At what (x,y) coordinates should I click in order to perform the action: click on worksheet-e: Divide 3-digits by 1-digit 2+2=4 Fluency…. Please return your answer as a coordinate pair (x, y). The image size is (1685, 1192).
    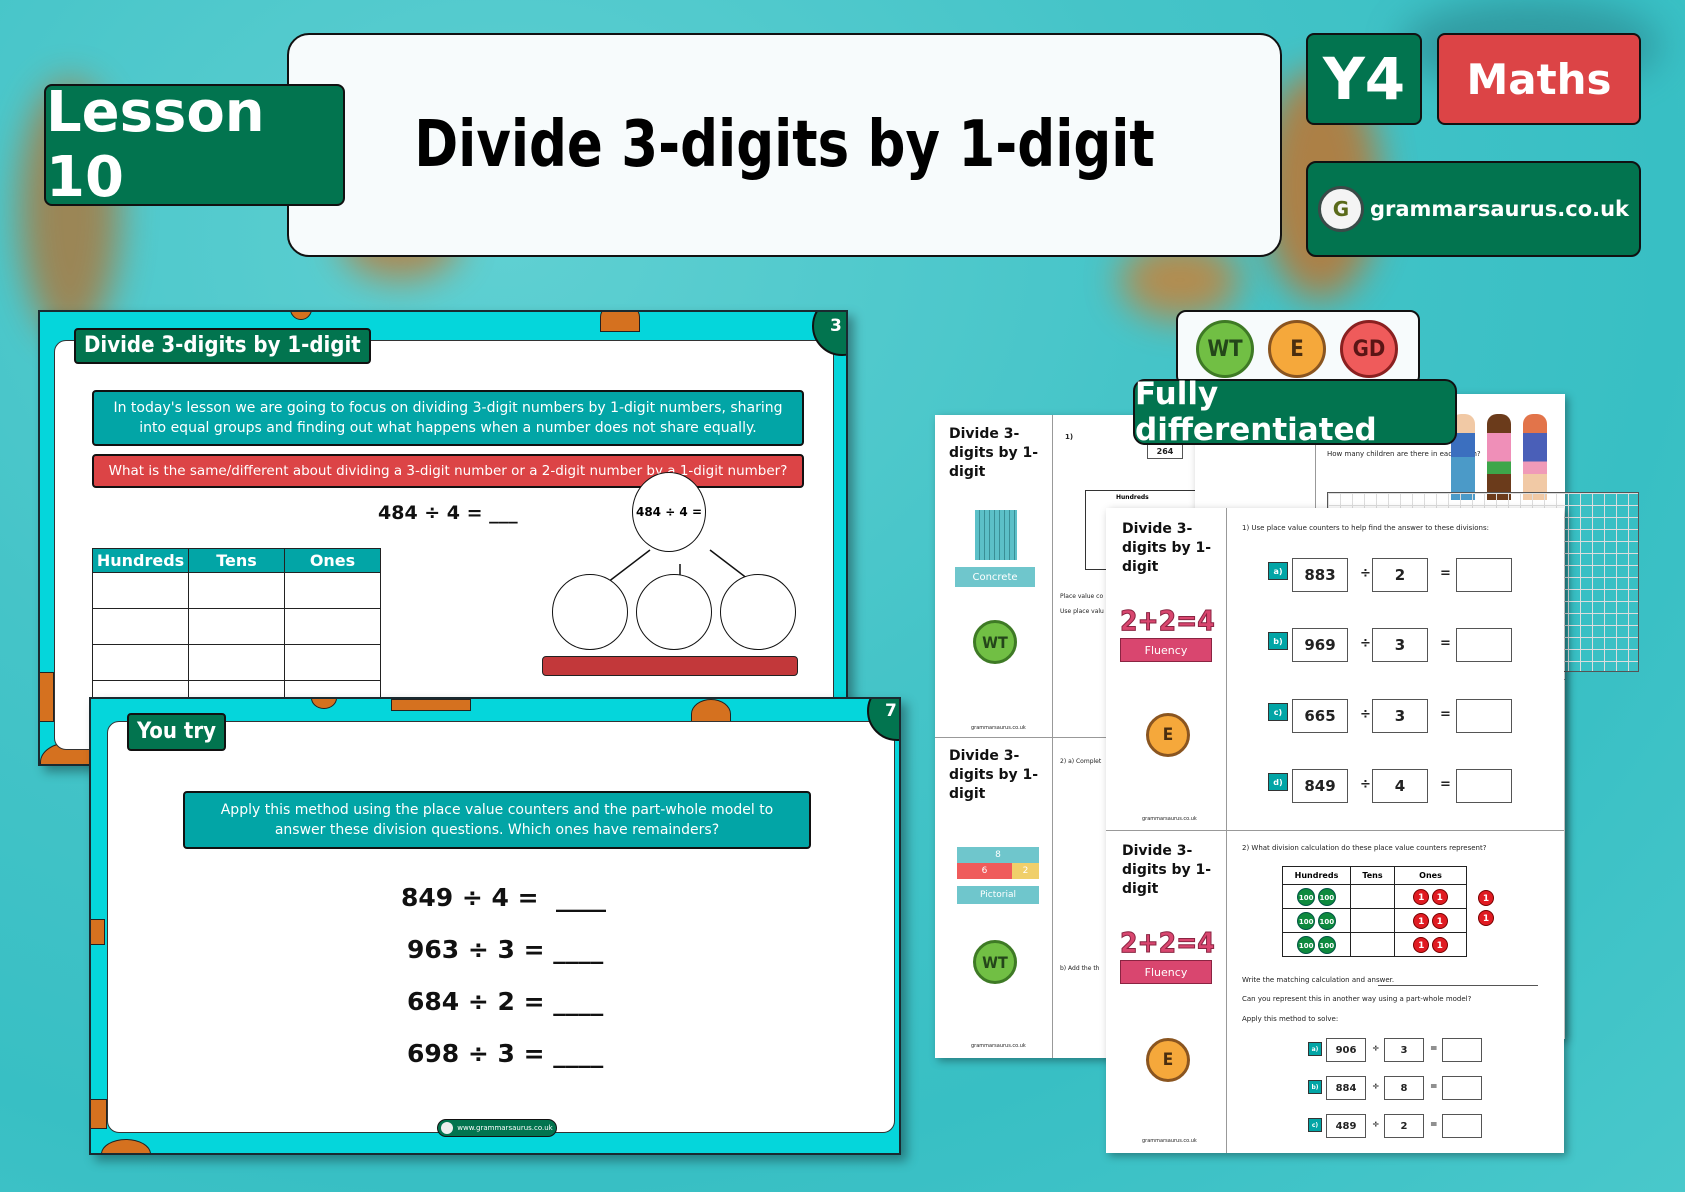
    Looking at the image, I should click on (1335, 830).